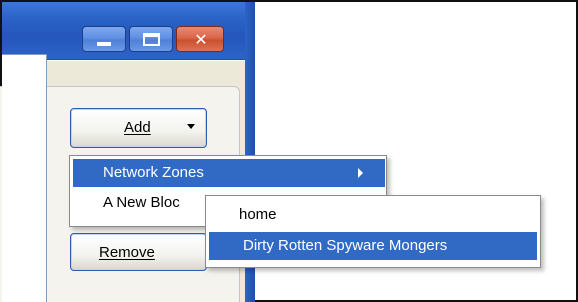  I want to click on maximize-button, so click(151, 39).